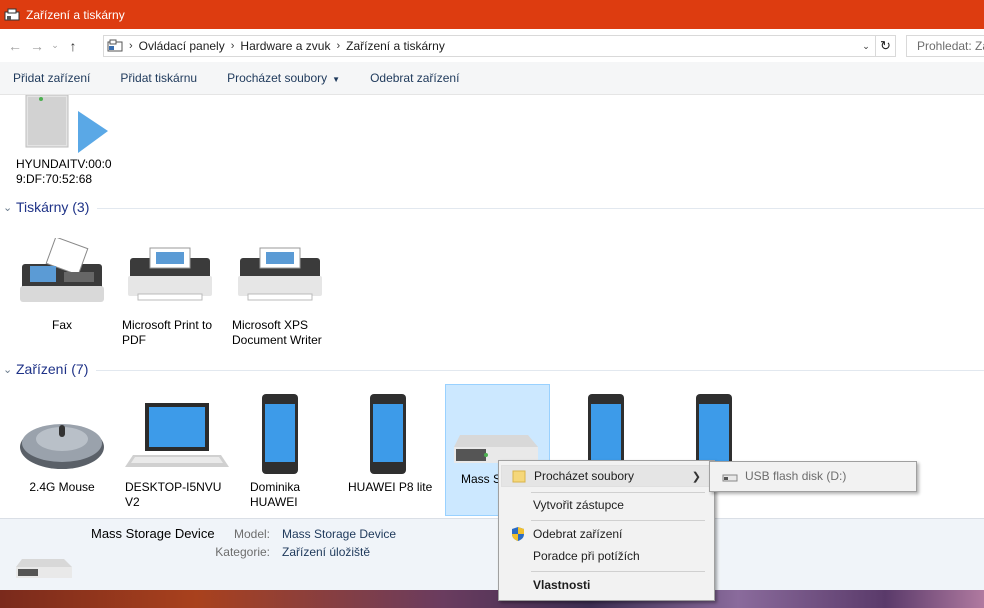 This screenshot has width=984, height=608. I want to click on desktop-wallpaper, so click(492, 599).